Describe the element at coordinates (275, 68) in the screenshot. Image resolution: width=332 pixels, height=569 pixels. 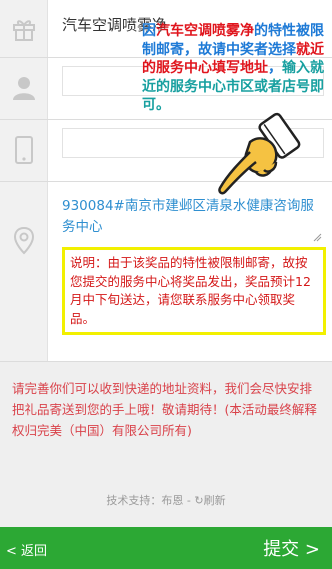
I see `annotation-text: ，` at that location.